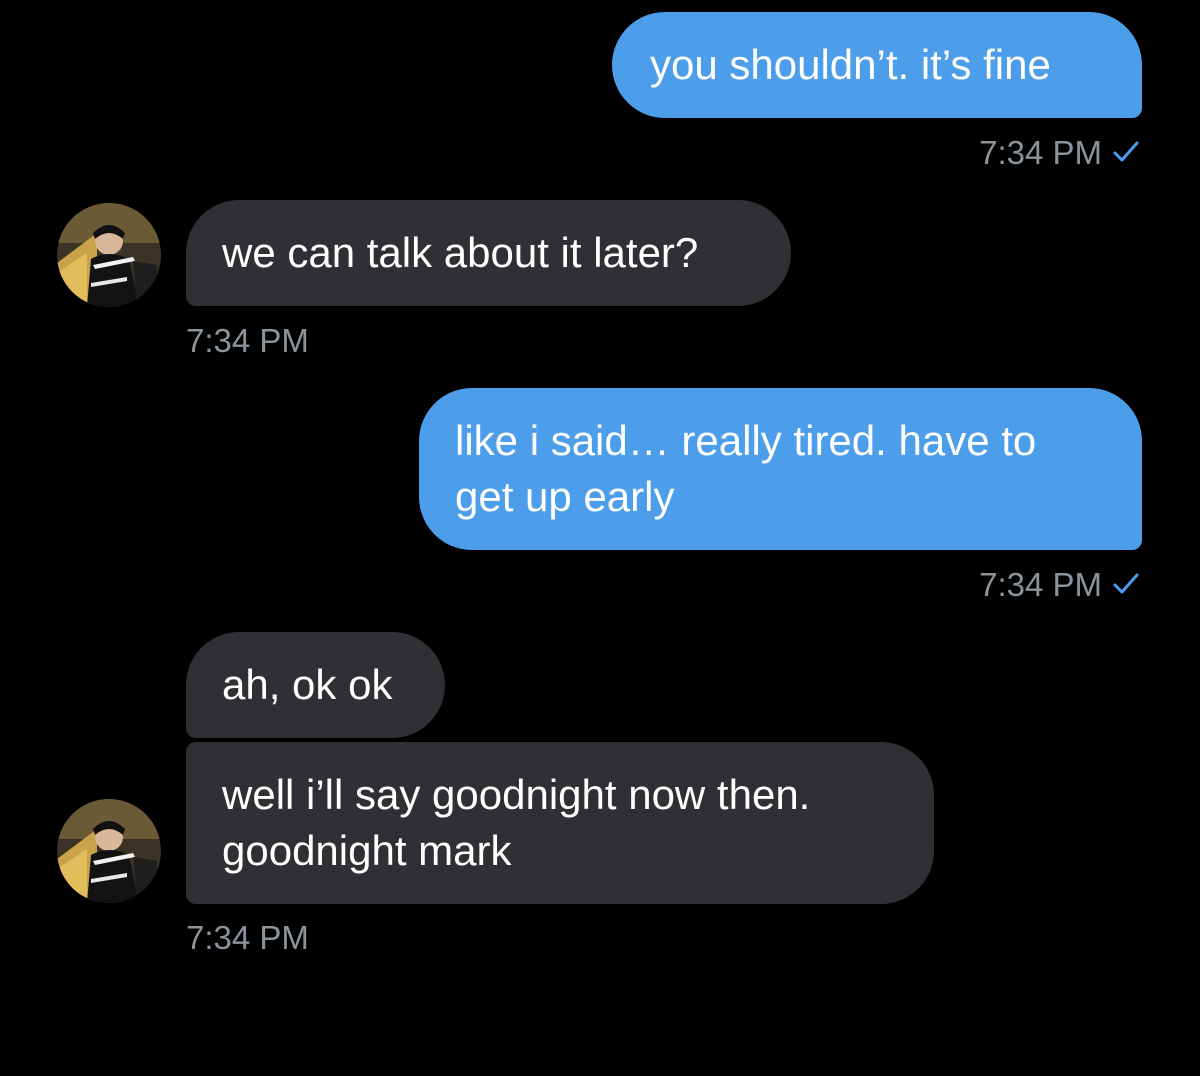 The image size is (1200, 1076). Describe the element at coordinates (488, 253) in the screenshot. I see `incoming-message-bubble: we can talk about it later?` at that location.